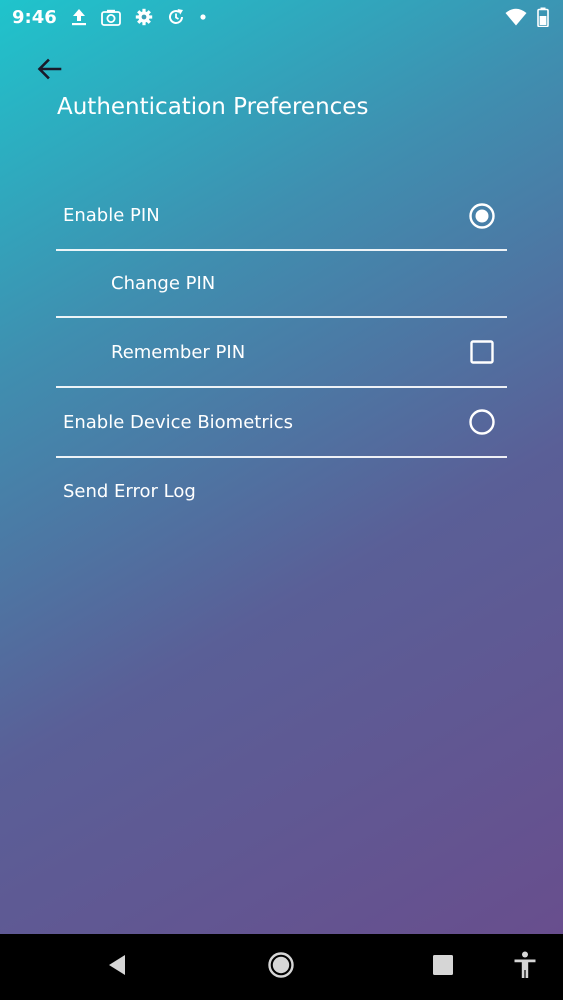  I want to click on arrow-left-icon, so click(49, 71).